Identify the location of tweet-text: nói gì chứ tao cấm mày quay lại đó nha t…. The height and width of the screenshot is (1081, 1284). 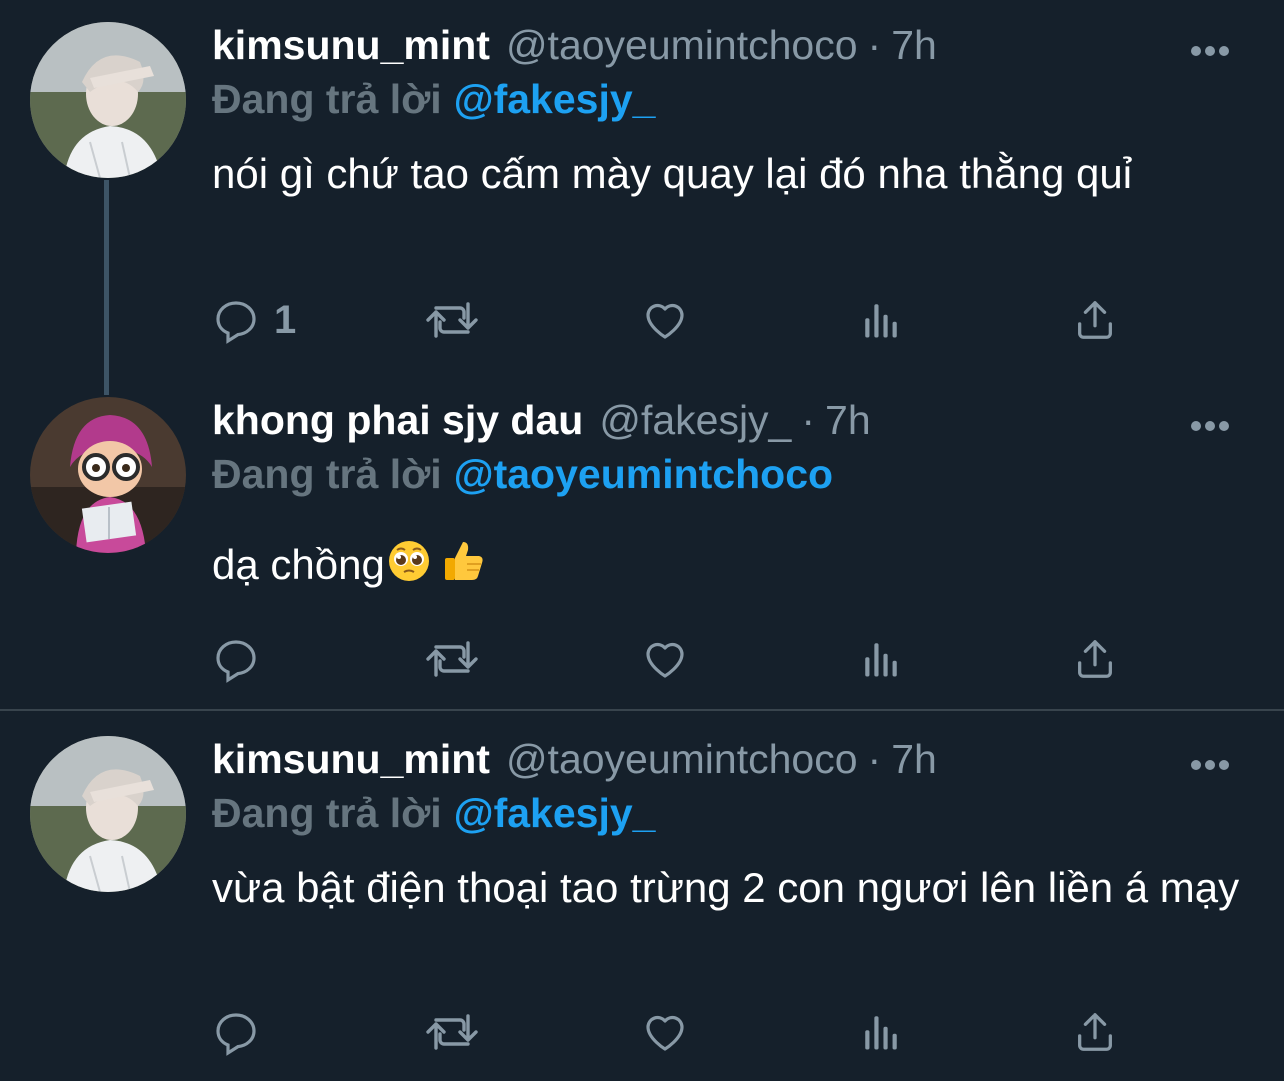
(672, 173).